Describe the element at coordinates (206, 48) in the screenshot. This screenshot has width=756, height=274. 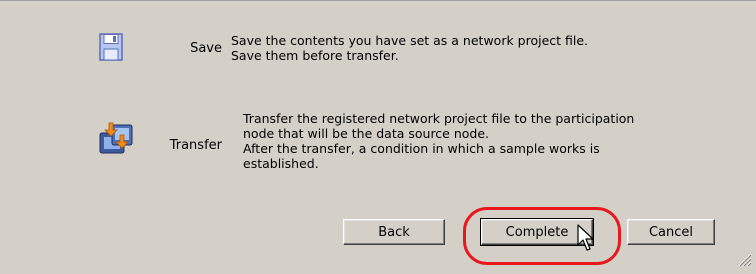
I see `save-label: Save` at that location.